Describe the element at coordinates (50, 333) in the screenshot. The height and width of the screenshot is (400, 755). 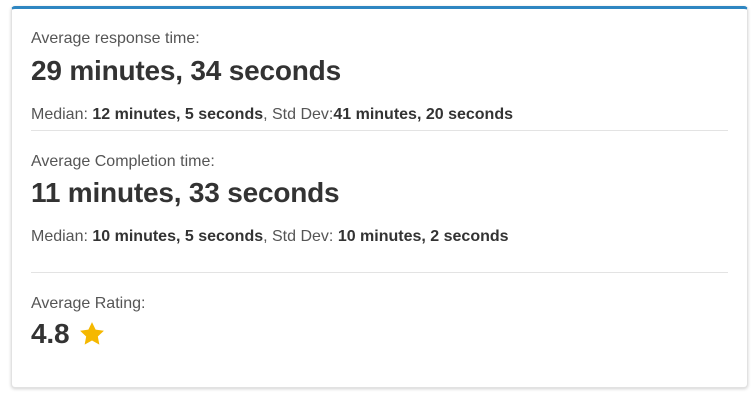
I see `rating-value: 4.8` at that location.